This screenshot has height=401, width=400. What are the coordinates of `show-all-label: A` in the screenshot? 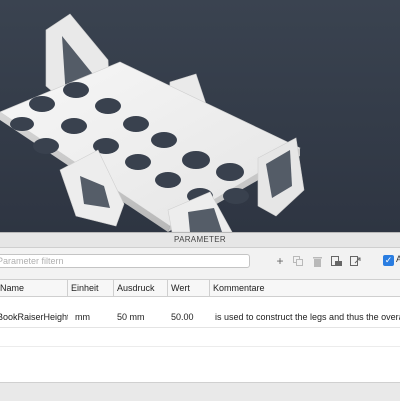 It's located at (398, 259).